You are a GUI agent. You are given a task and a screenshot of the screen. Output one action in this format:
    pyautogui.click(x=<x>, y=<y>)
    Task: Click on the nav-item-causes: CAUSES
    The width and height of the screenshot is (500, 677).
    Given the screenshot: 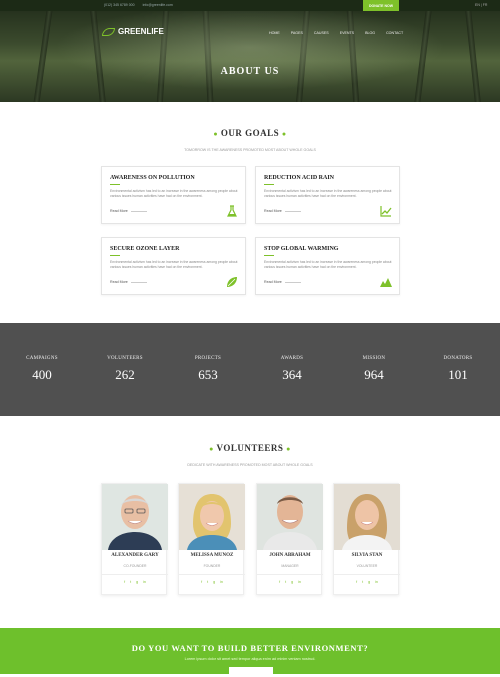 What is the action you would take?
    pyautogui.click(x=321, y=33)
    